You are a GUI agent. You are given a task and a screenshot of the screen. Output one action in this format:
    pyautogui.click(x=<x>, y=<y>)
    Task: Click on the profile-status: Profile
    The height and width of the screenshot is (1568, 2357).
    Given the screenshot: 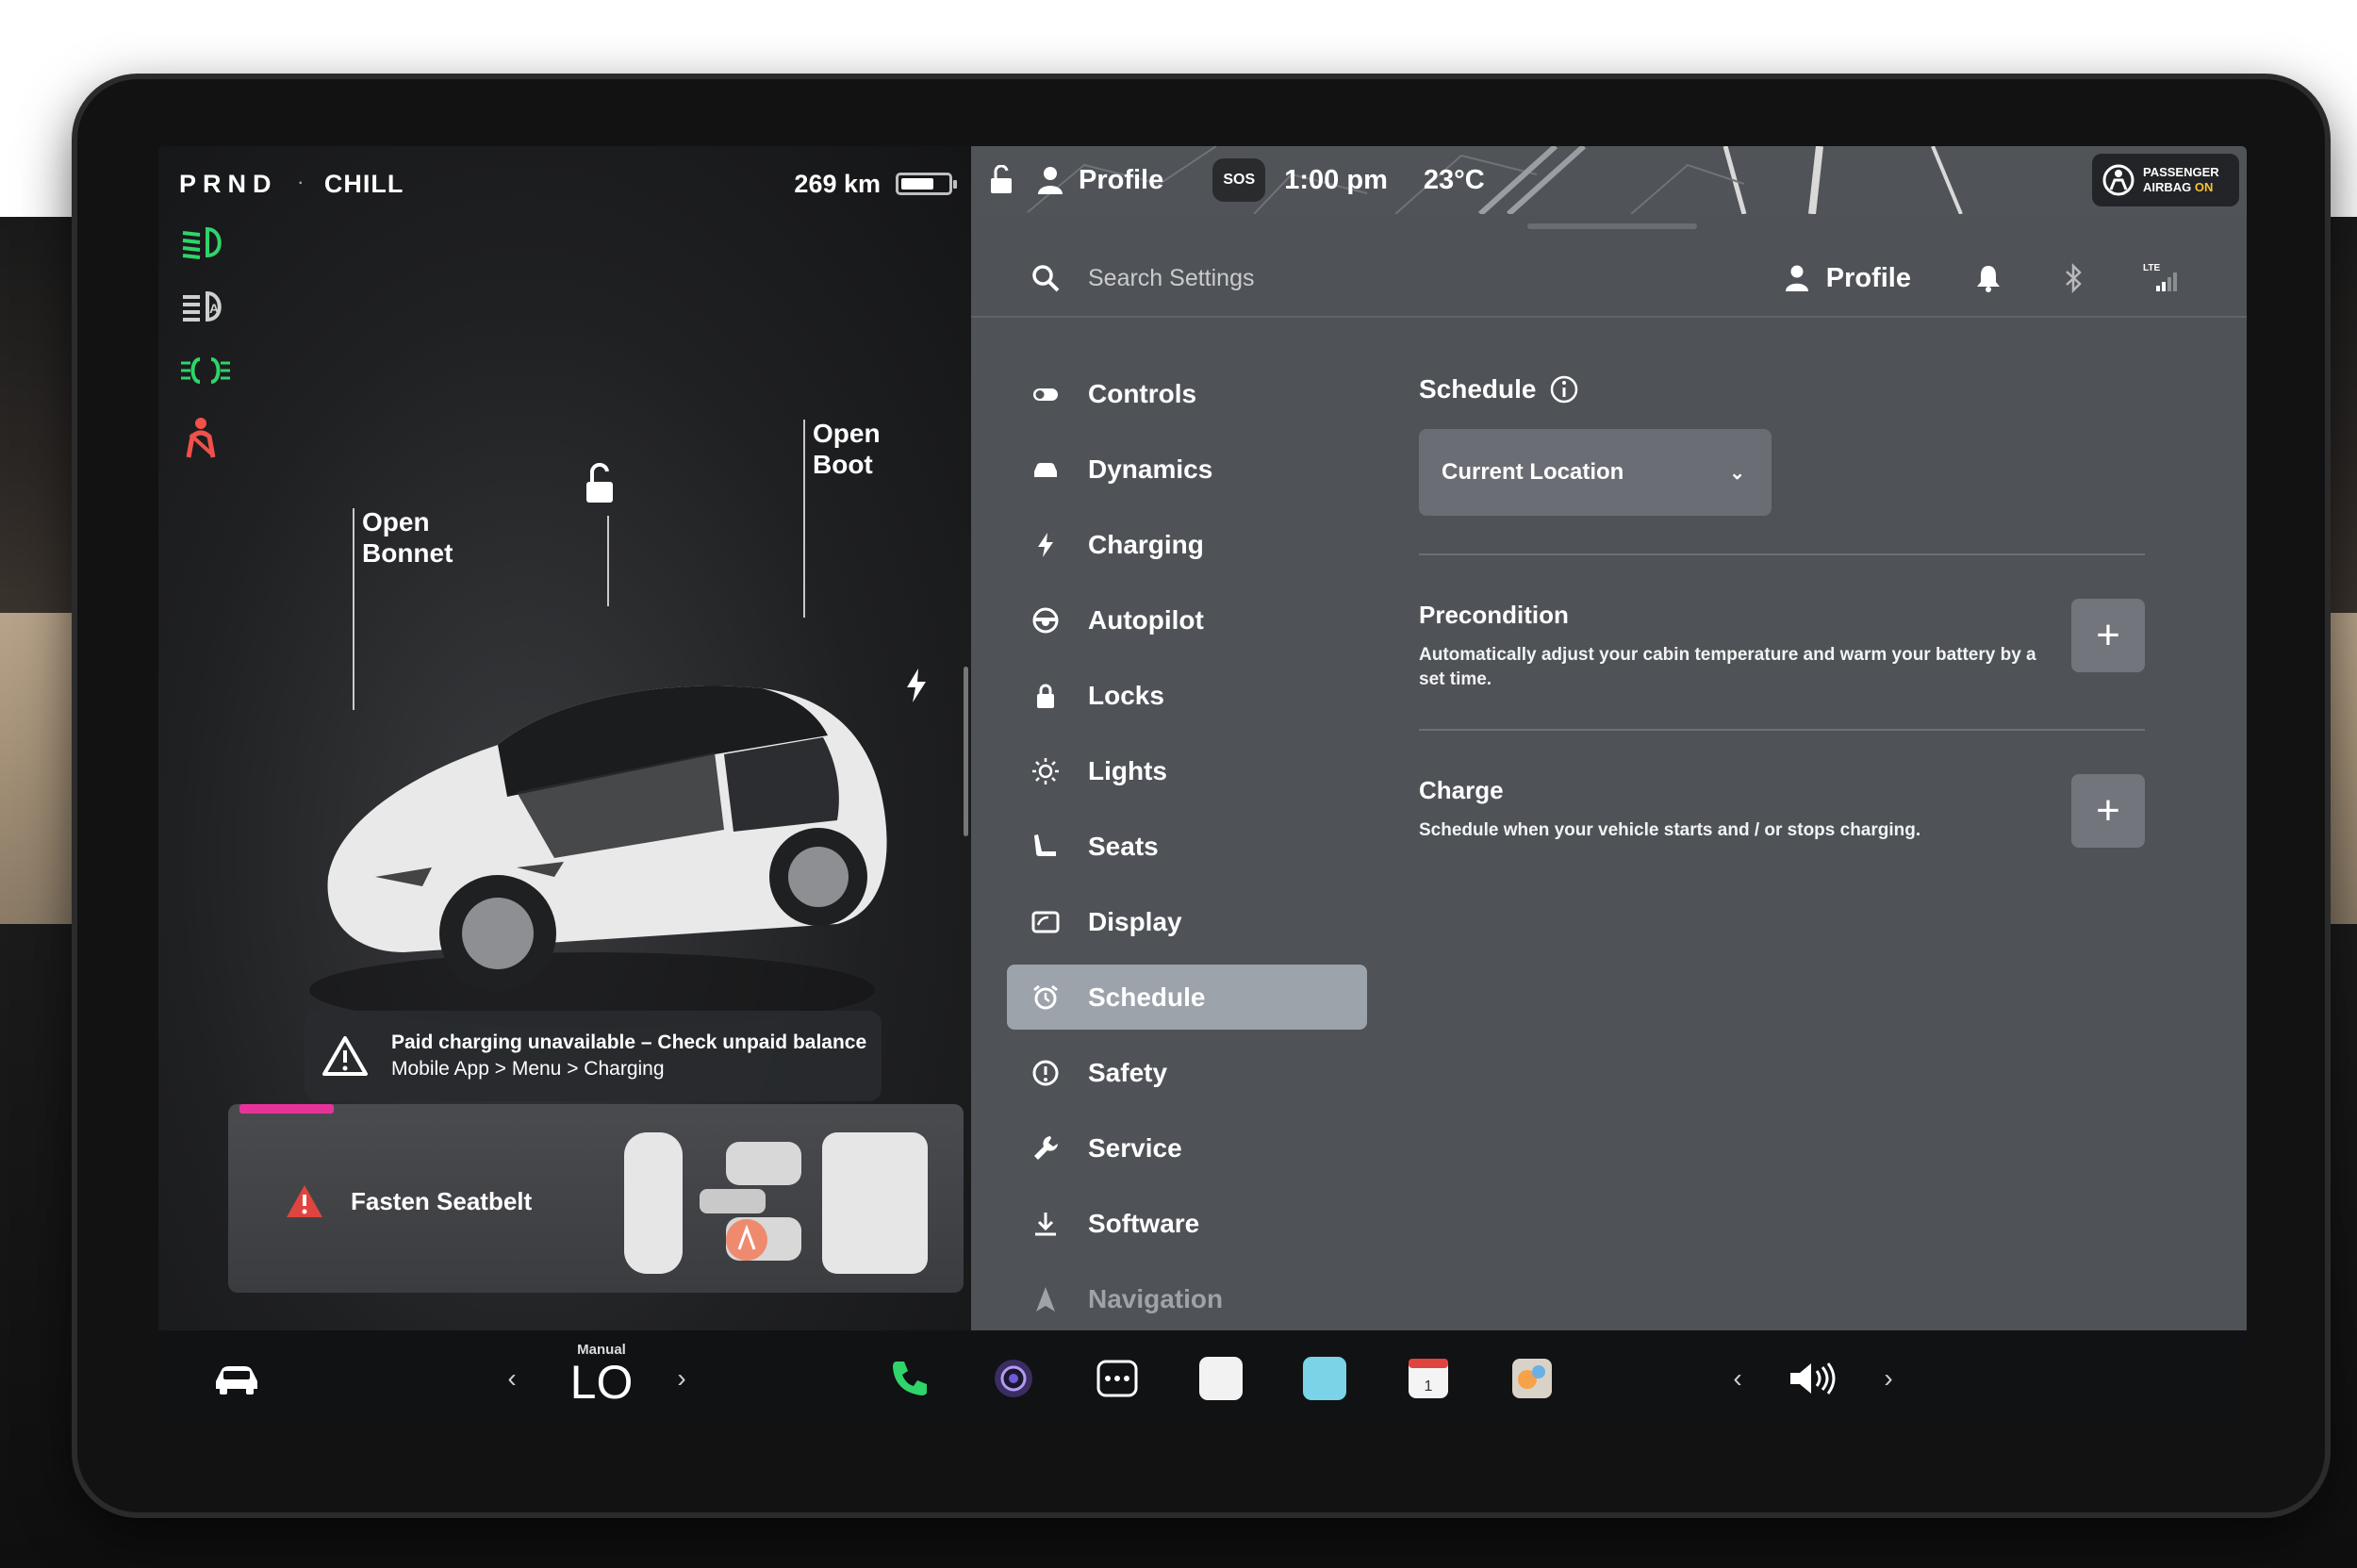 What is the action you would take?
    pyautogui.click(x=1100, y=181)
    